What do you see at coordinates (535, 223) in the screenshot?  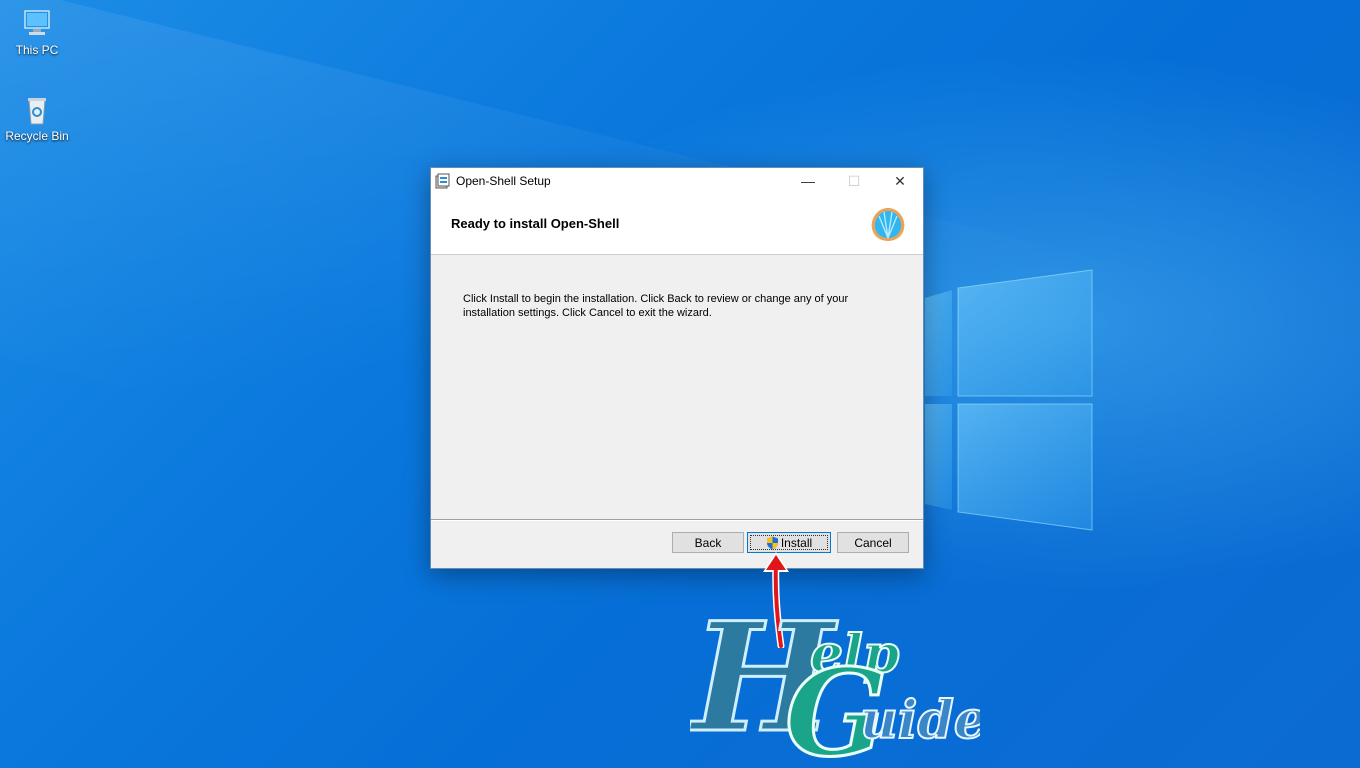 I see `page-heading: Ready to install Open-Shell` at bounding box center [535, 223].